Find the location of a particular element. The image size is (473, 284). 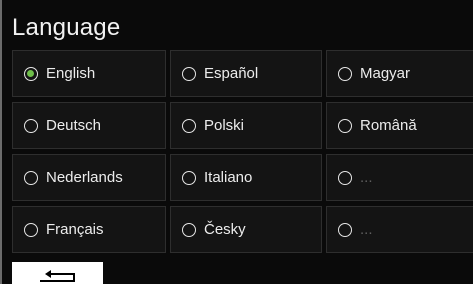

radio-selected-icon is located at coordinates (31, 73).